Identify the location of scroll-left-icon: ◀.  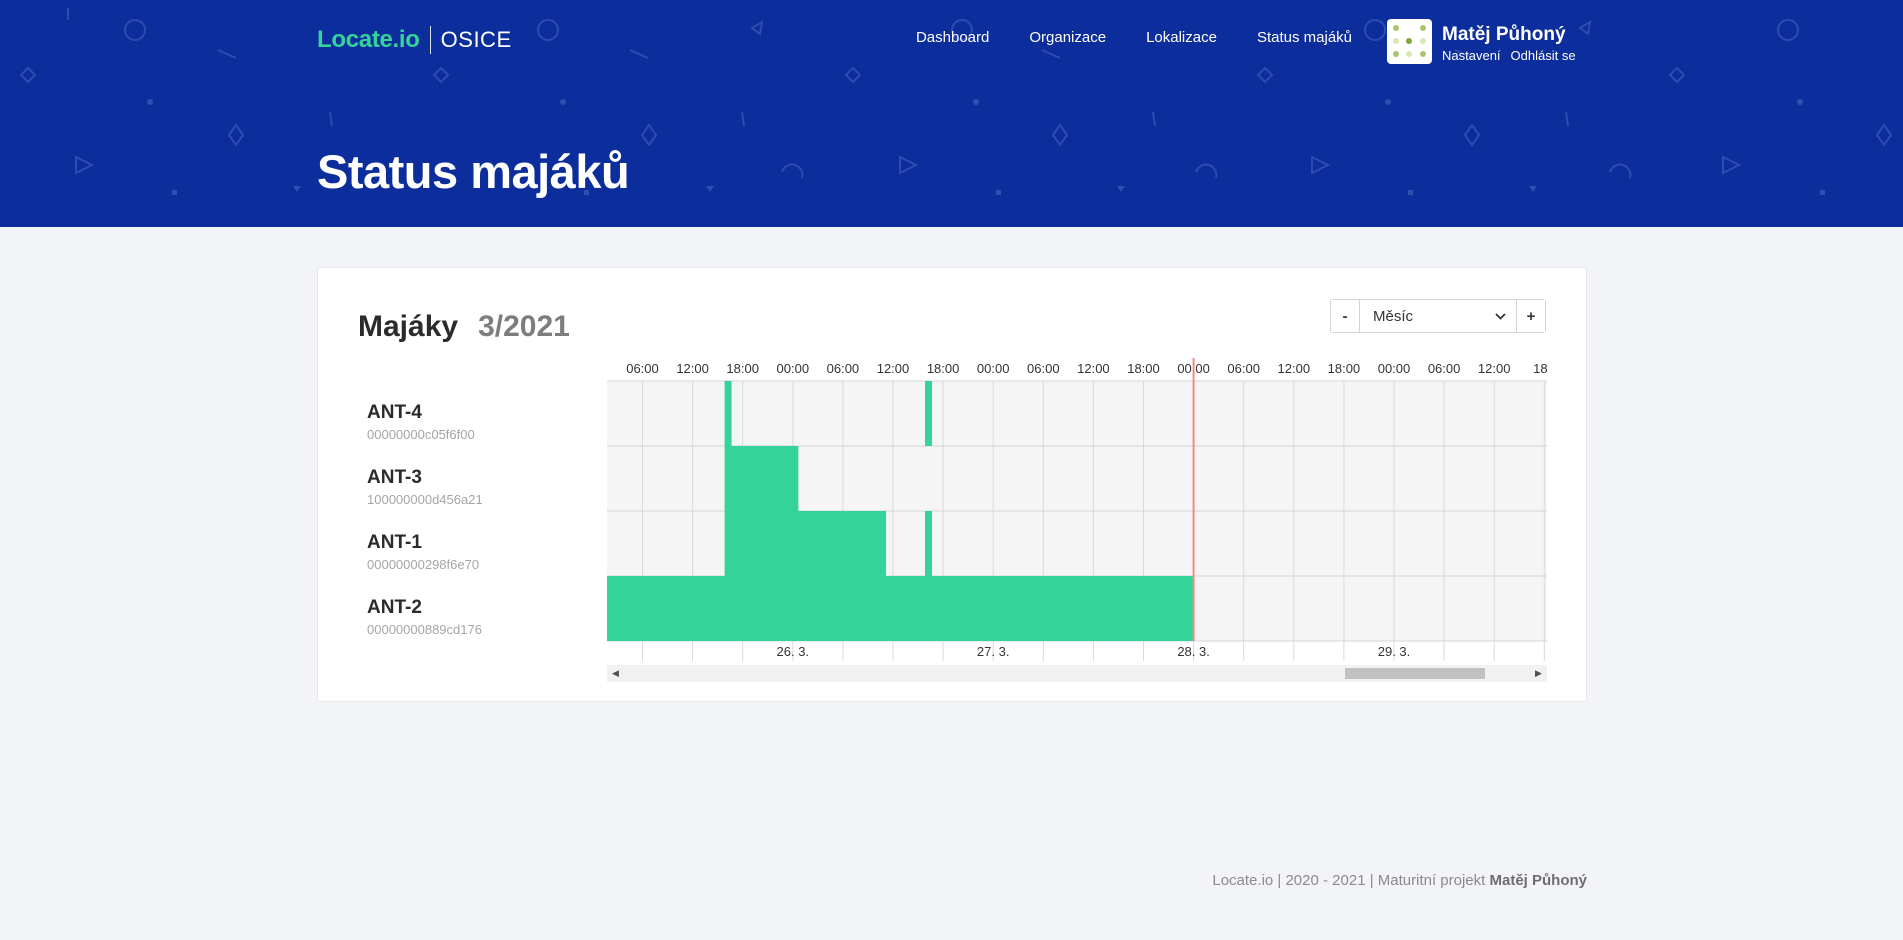
(615, 673).